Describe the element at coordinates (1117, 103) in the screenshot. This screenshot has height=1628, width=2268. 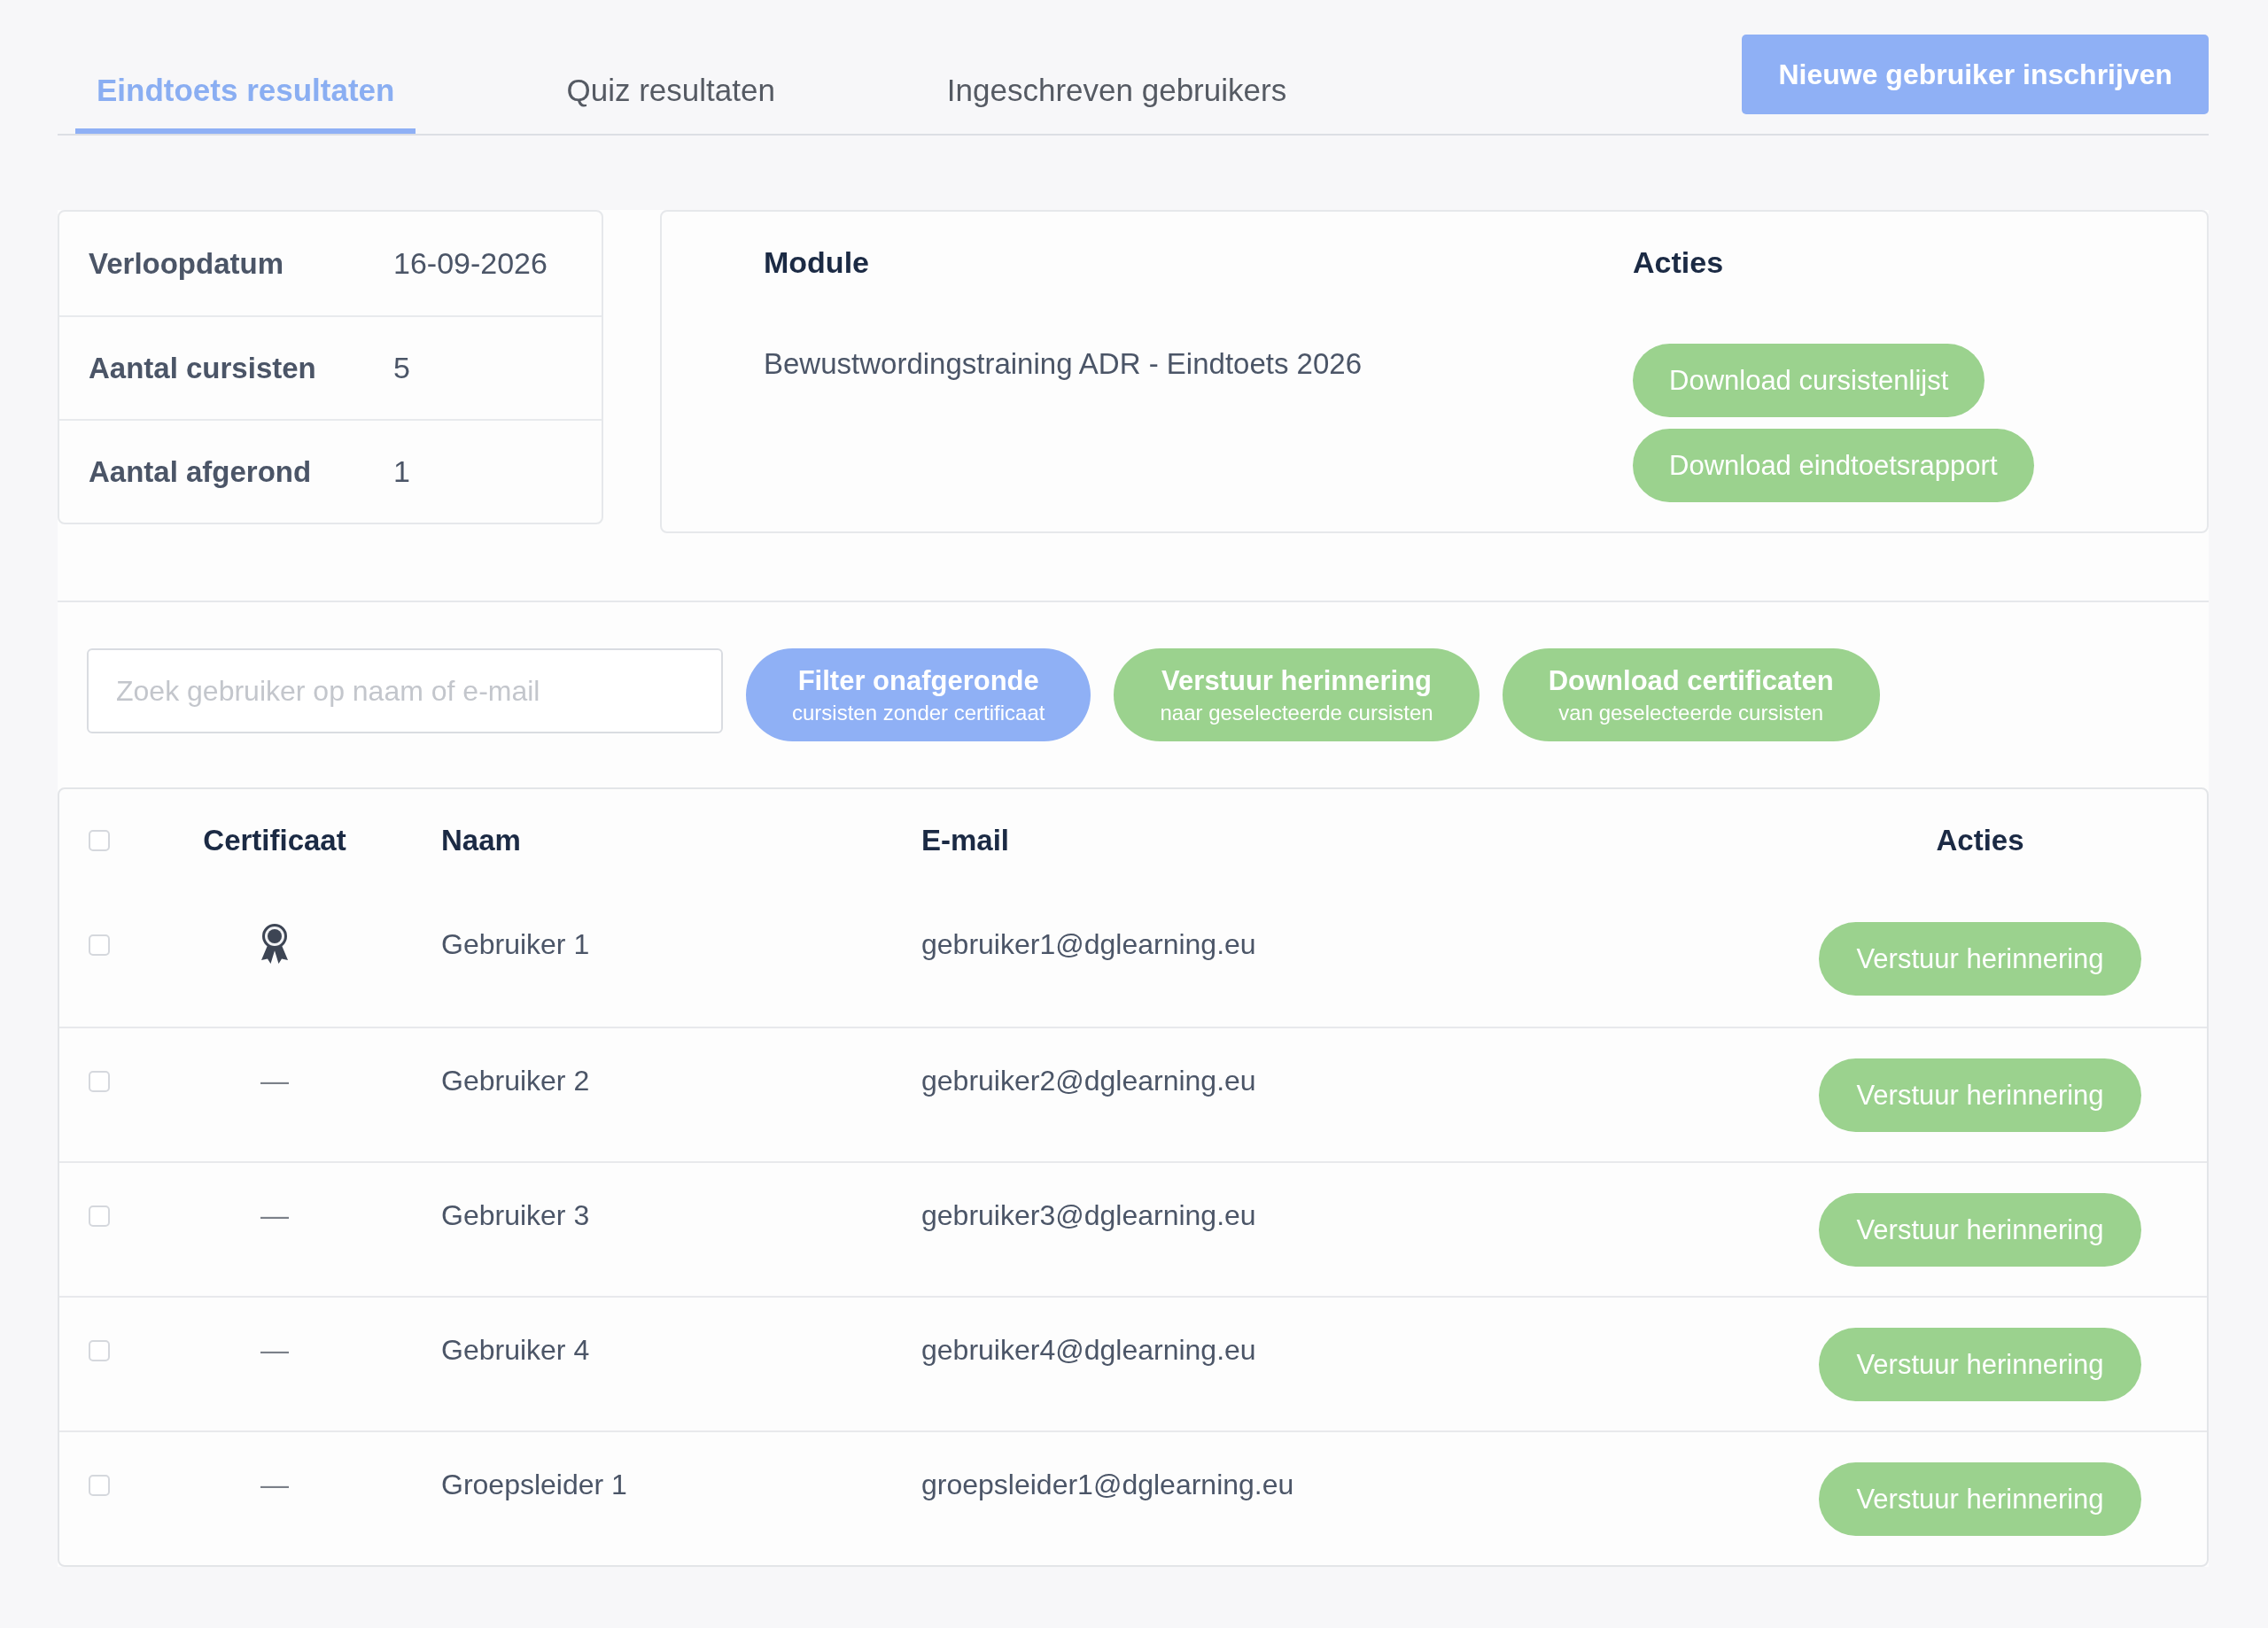
I see `tab: Ingeschreven gebruikers` at that location.